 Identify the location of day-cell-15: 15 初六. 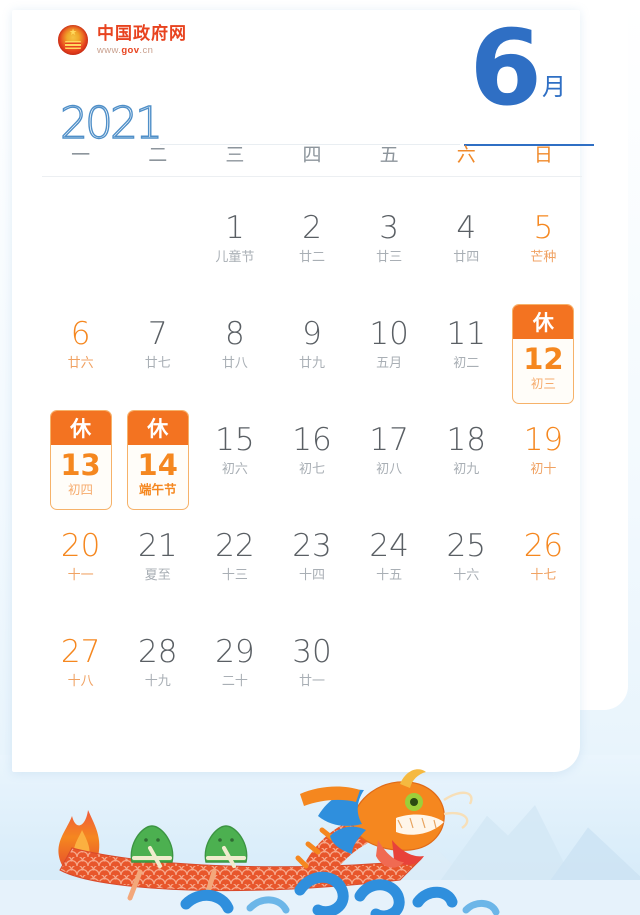
(234, 461).